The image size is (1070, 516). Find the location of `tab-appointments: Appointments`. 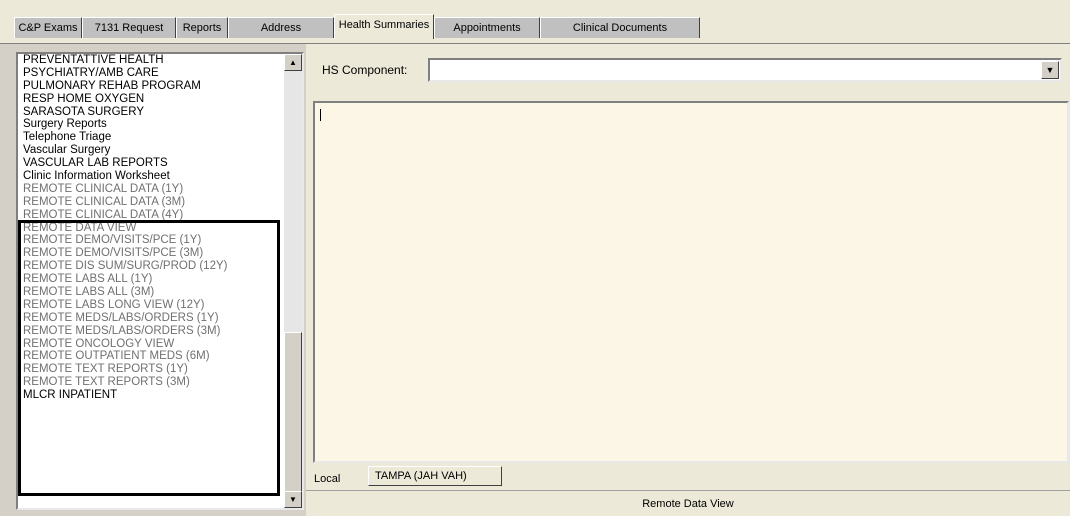

tab-appointments: Appointments is located at coordinates (487, 27).